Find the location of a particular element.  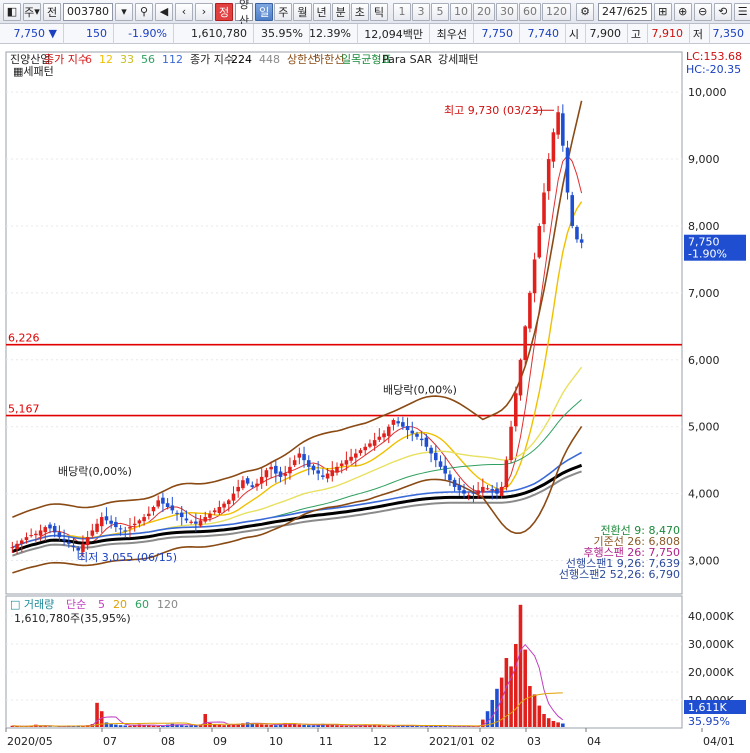

ichimoku-value: 선행스팬2 52,26: 6,790 is located at coordinates (619, 574).